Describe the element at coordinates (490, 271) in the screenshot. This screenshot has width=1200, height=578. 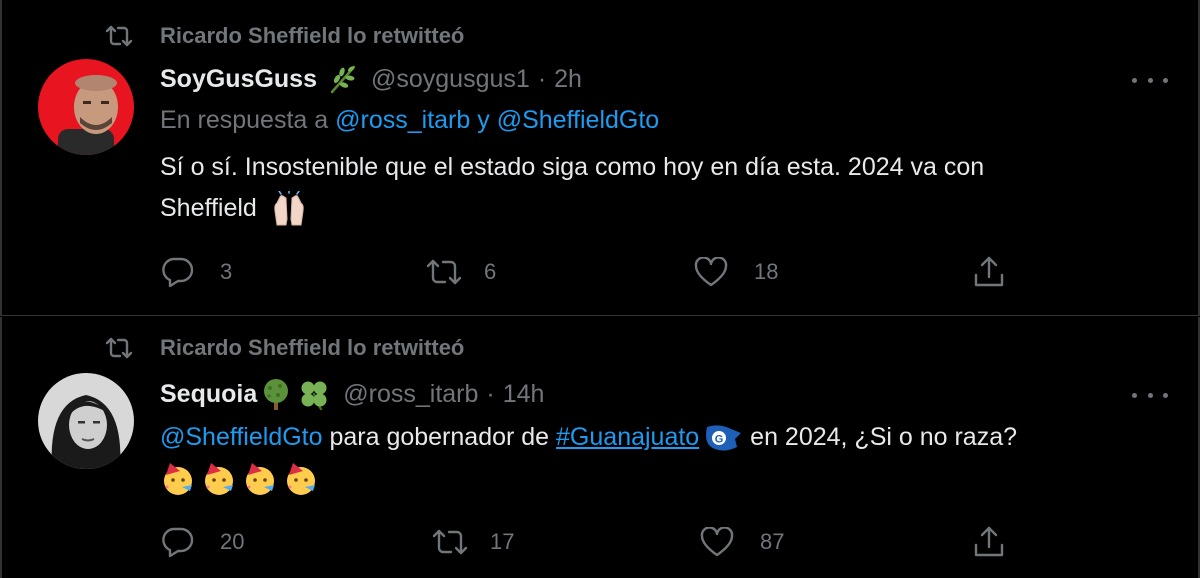
I see `retweet-count: 6` at that location.